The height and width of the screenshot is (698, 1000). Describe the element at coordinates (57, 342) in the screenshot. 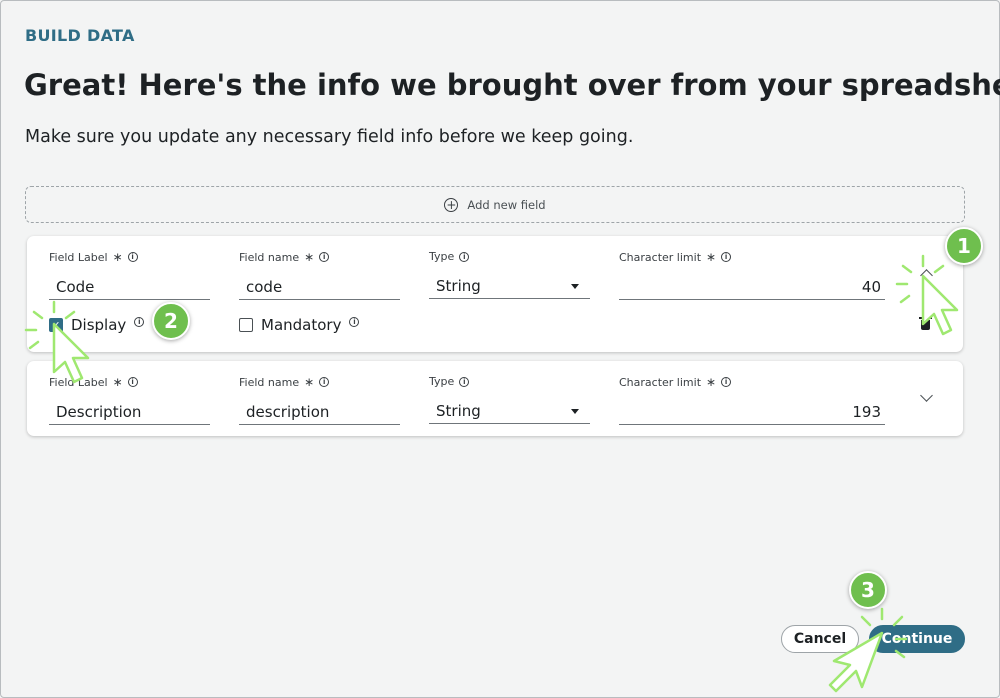

I see `cursor-highlight-2-icon` at that location.